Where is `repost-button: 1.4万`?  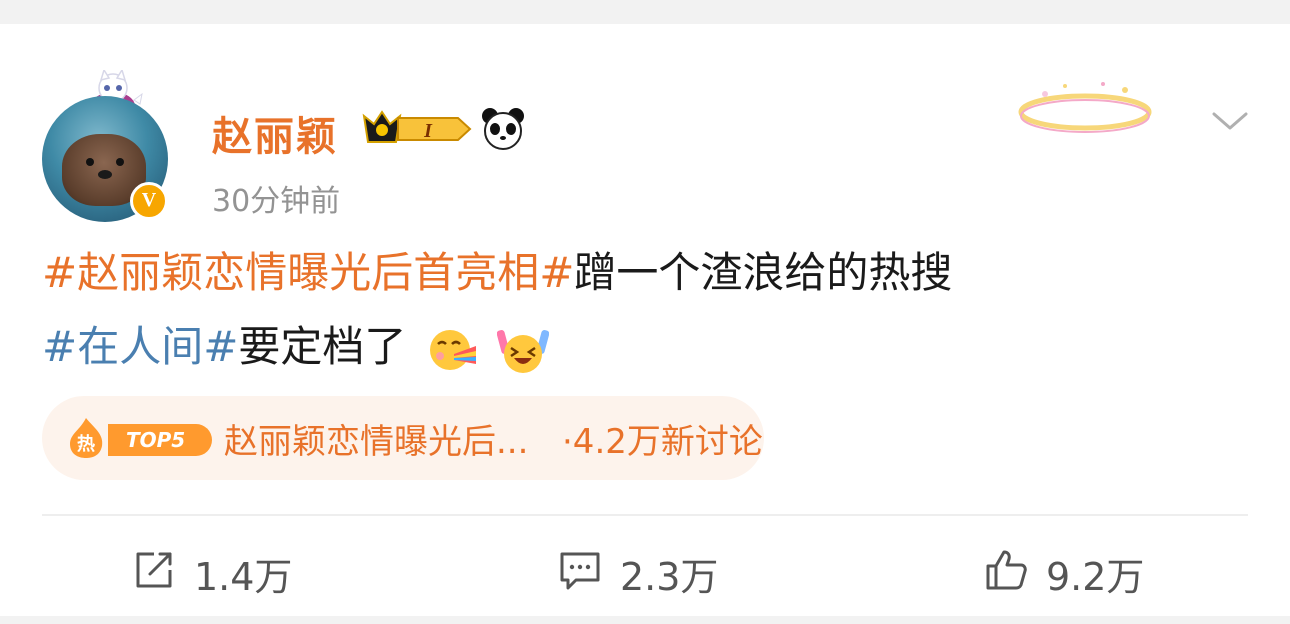
repost-button: 1.4万 is located at coordinates (232, 570).